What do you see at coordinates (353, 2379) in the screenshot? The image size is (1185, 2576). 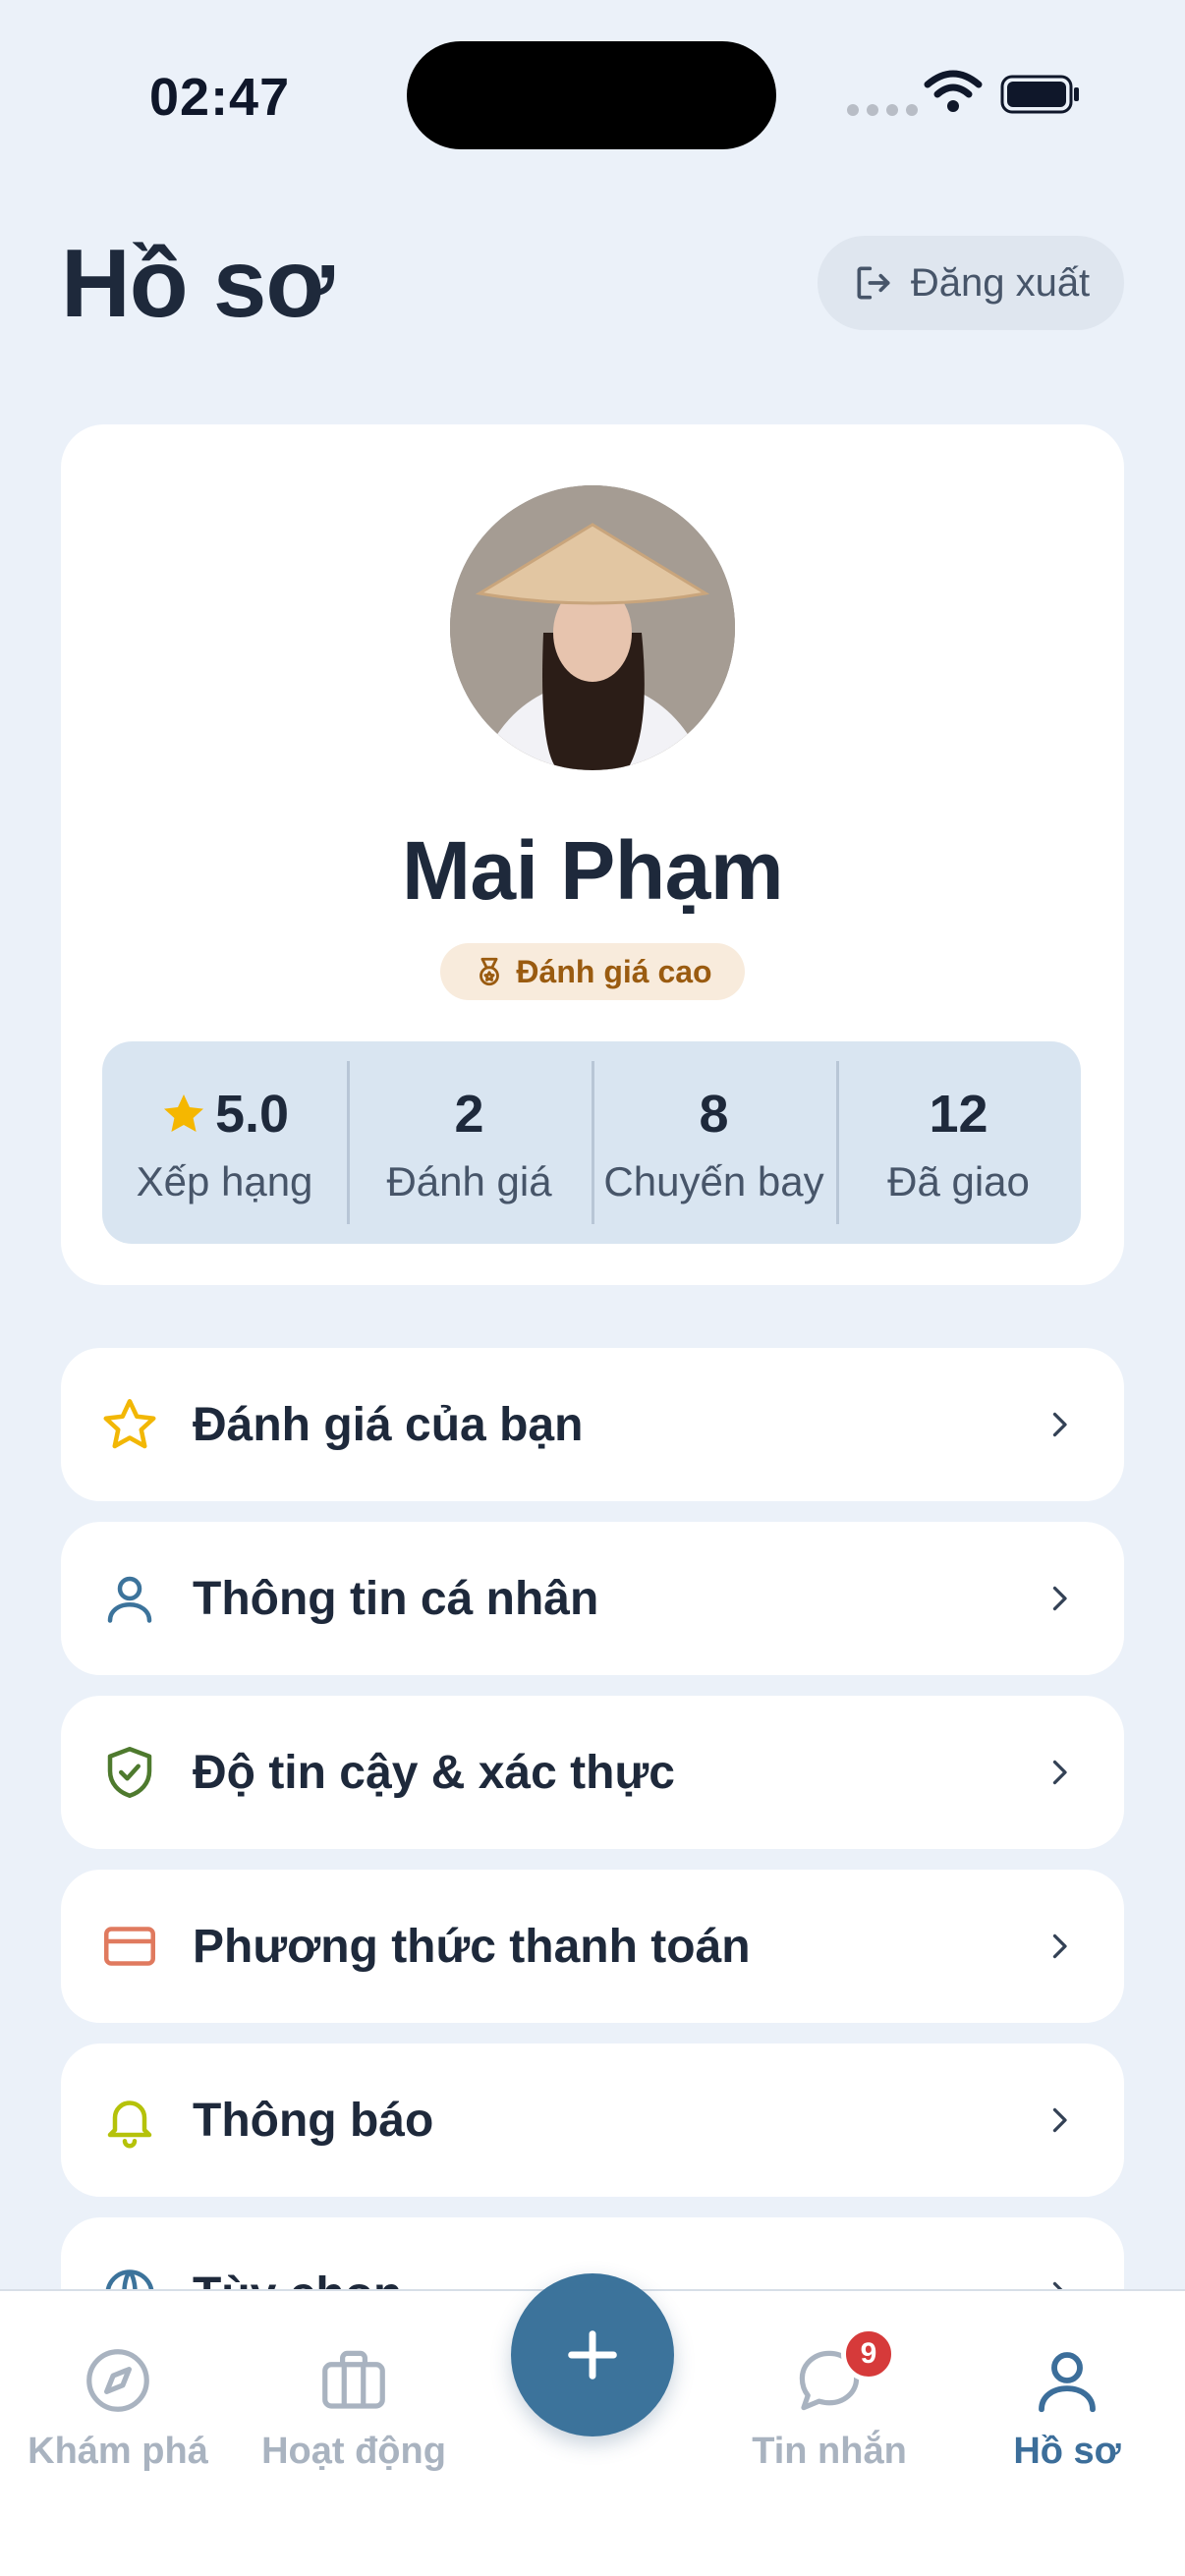 I see `briefcase-icon` at bounding box center [353, 2379].